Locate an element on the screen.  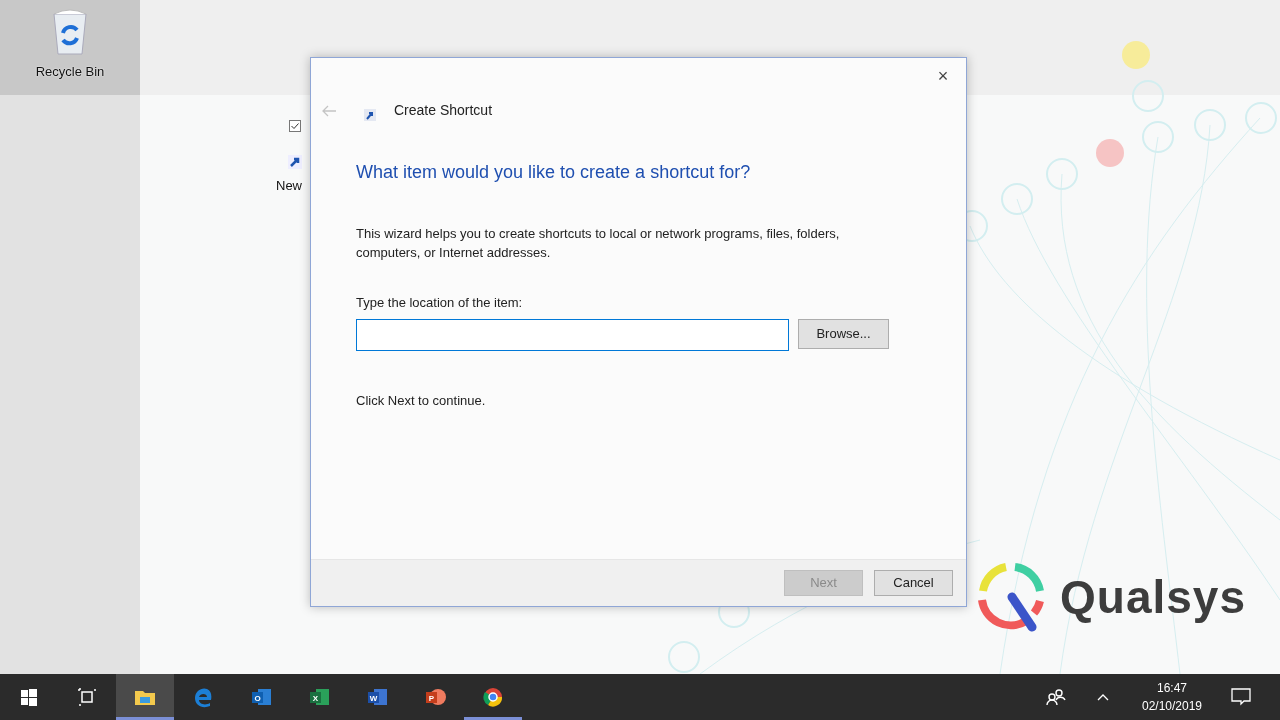
start-icon is located at coordinates (29, 697).